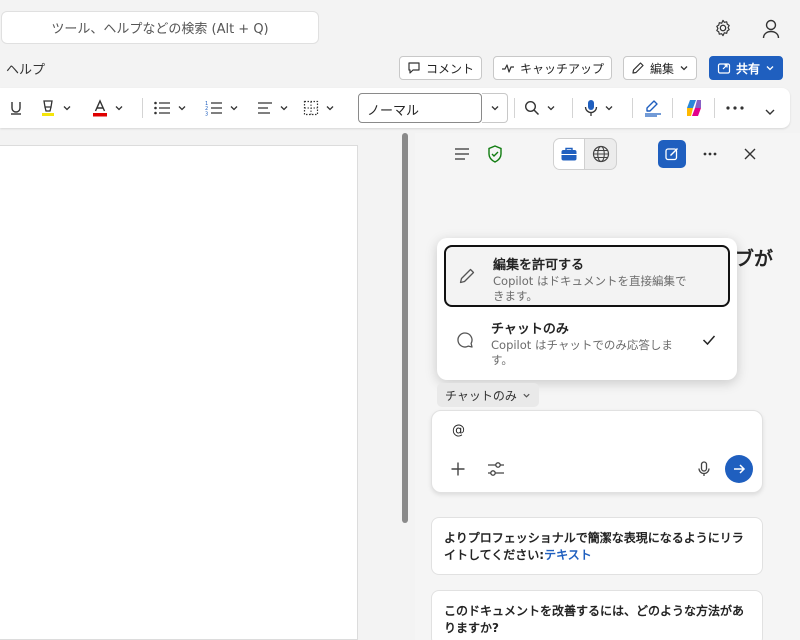 Image resolution: width=800 pixels, height=640 pixels. I want to click on align-left-icon, so click(265, 108).